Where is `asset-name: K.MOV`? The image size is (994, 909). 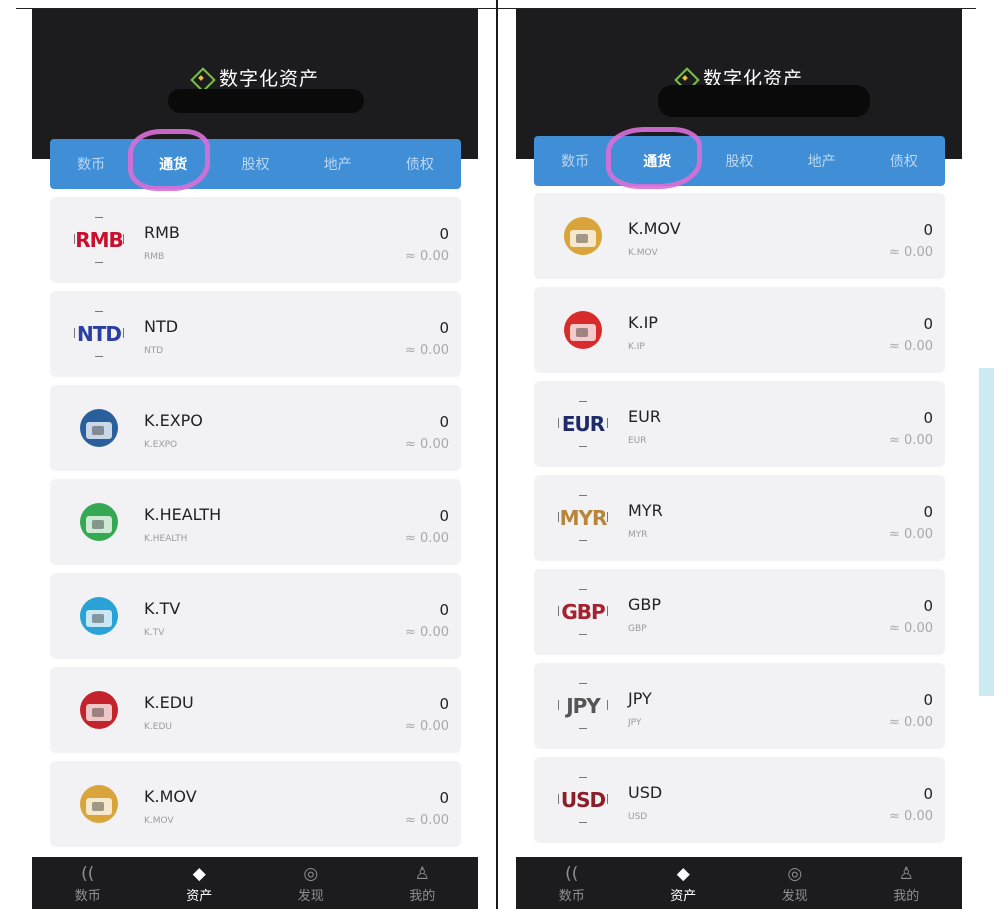
asset-name: K.MOV is located at coordinates (170, 796).